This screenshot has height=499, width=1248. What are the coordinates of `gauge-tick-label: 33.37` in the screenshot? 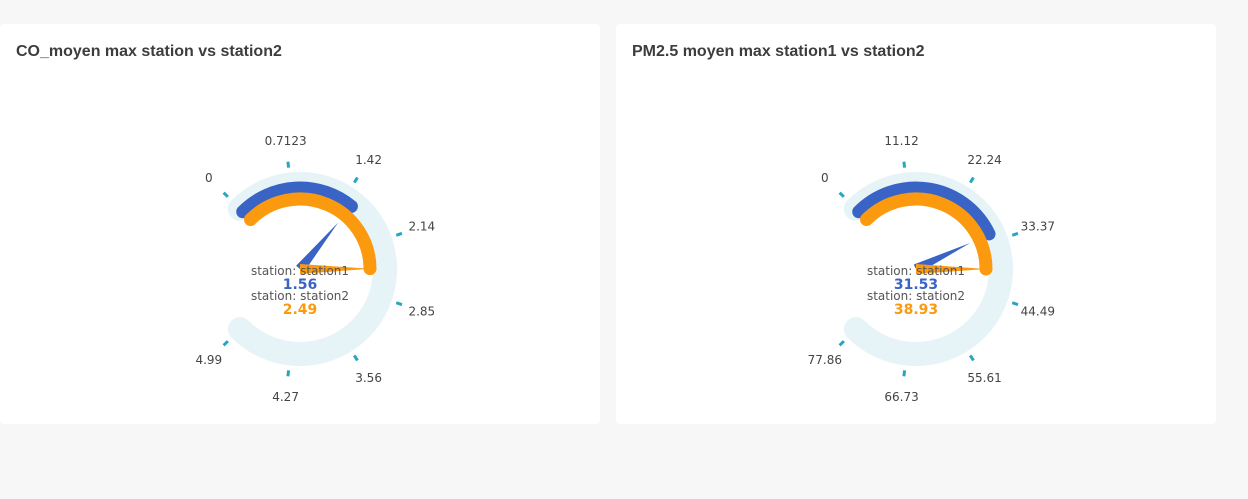 It's located at (1038, 226).